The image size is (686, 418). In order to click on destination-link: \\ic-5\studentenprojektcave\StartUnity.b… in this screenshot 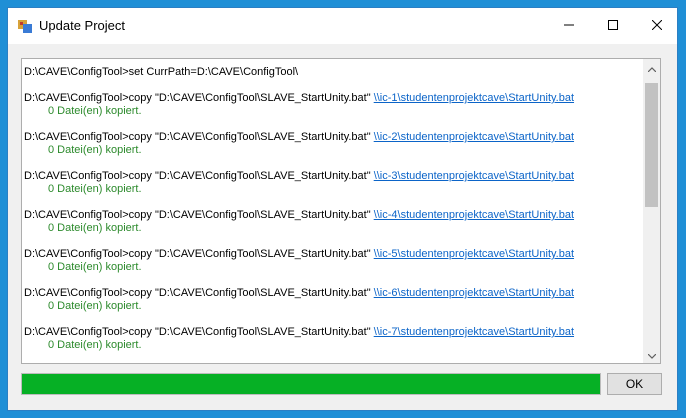, I will do `click(474, 254)`.